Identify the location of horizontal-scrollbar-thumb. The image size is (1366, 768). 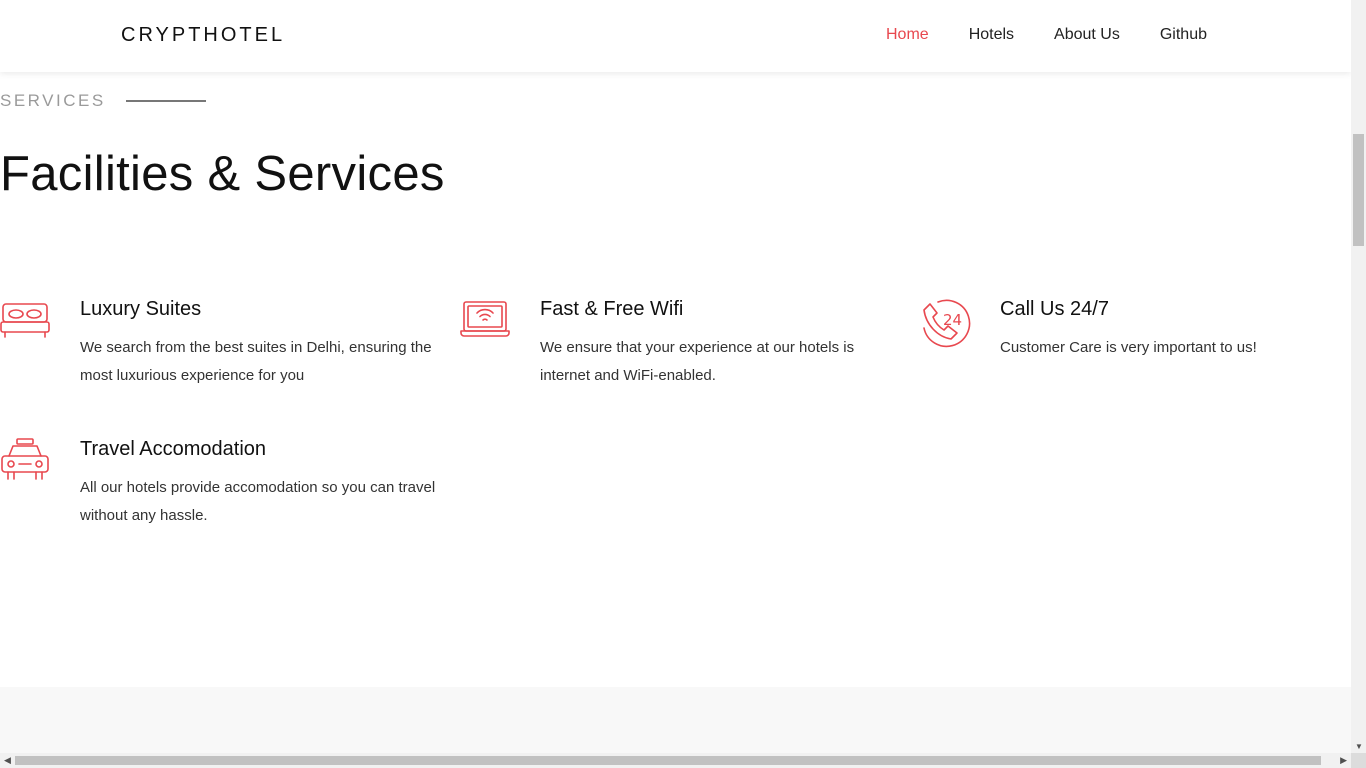
(668, 760).